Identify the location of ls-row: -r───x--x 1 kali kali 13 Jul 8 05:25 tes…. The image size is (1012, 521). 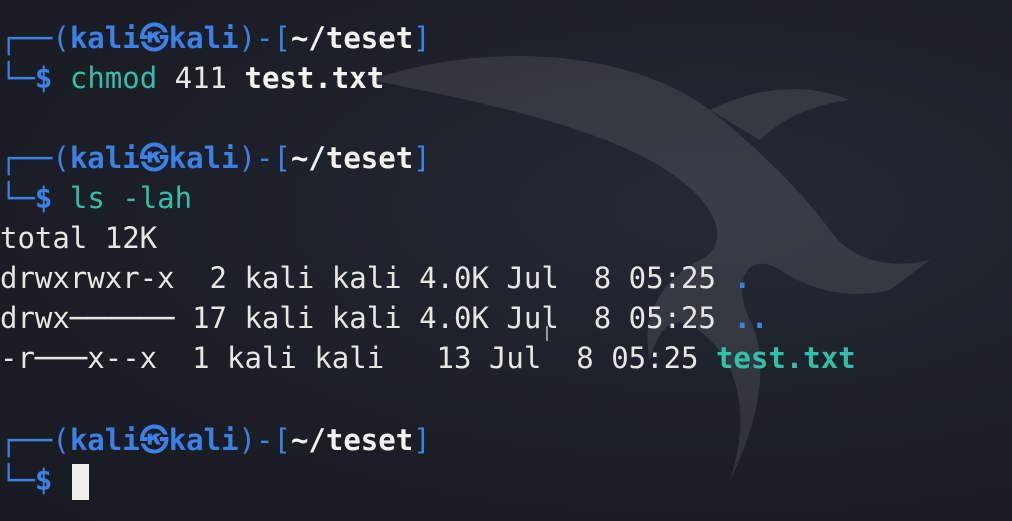
(428, 358).